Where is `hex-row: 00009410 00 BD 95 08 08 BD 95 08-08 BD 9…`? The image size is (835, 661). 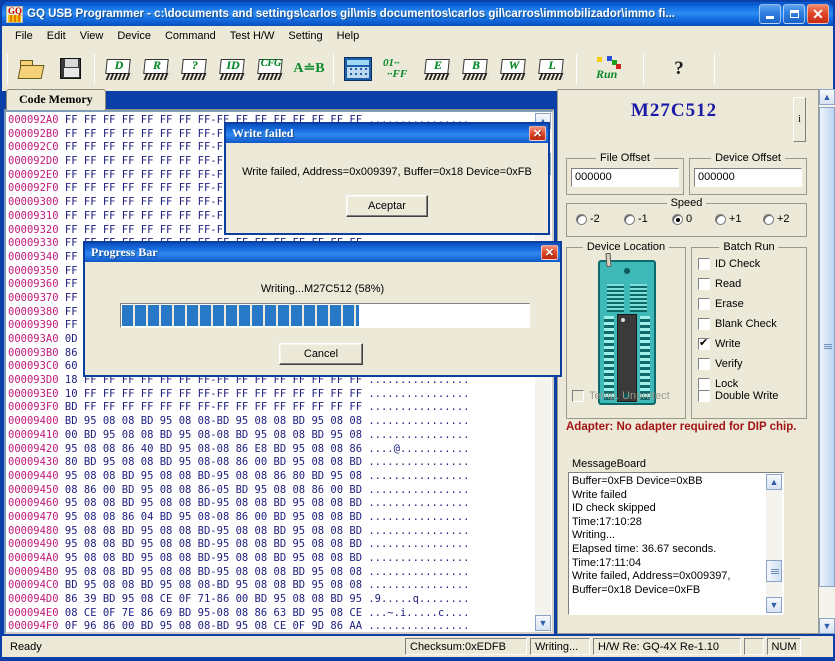
hex-row: 00009410 00 BD 95 08 08 BD 95 08-08 BD 9… is located at coordinates (273, 436).